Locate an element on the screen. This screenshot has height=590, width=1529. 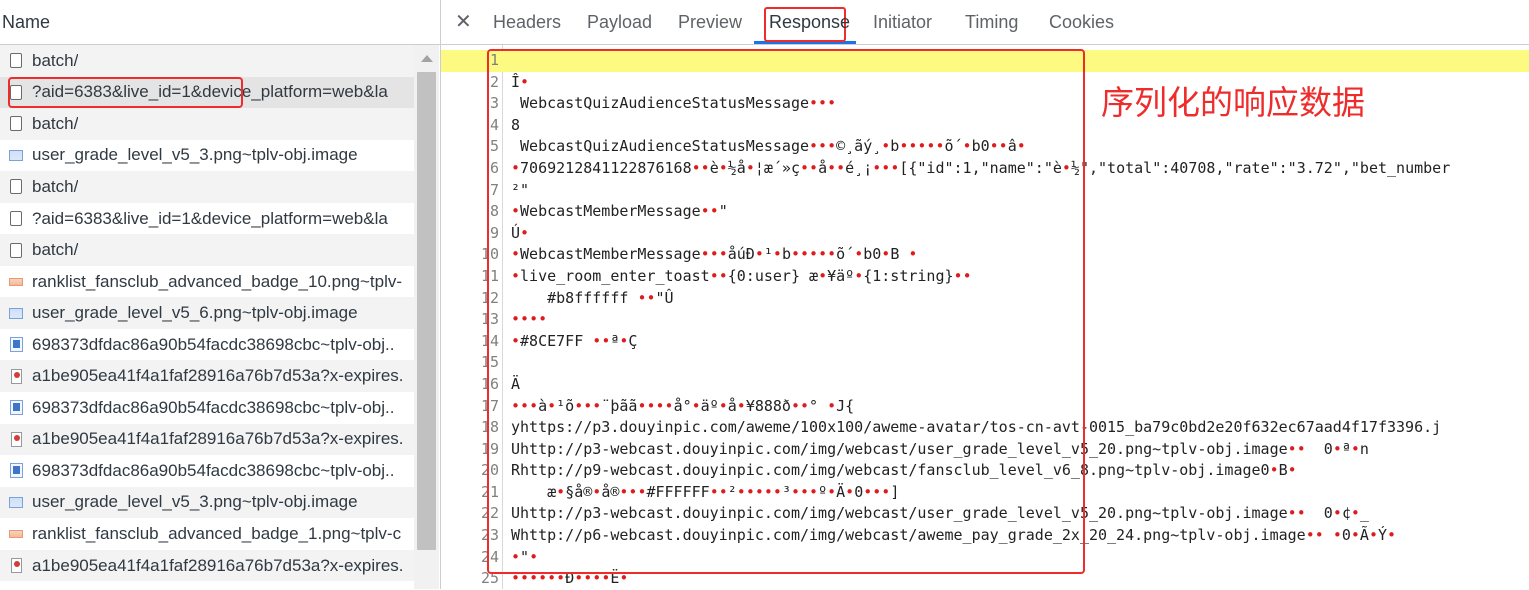
request-row: user_grade_level_v5_6.png~tplv-obj.image is located at coordinates (207, 313).